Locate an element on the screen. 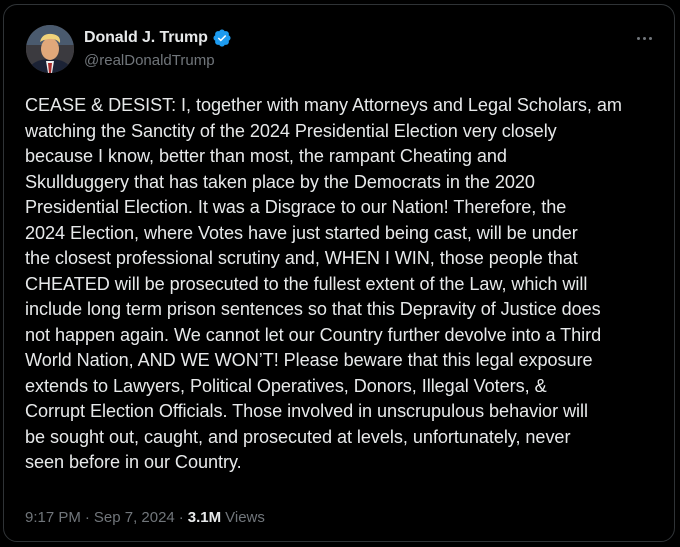 Image resolution: width=680 pixels, height=547 pixels. tweet-metadata: 9:17 PM · Sep 7, 2024 · 3.1M Views is located at coordinates (145, 517).